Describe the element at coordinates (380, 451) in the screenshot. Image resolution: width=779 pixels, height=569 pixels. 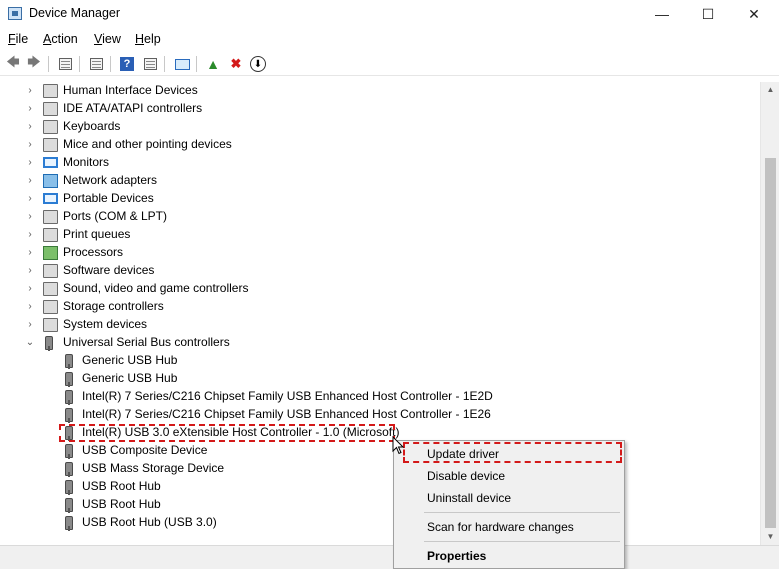
I see `tree-device: USB Composite Device` at that location.